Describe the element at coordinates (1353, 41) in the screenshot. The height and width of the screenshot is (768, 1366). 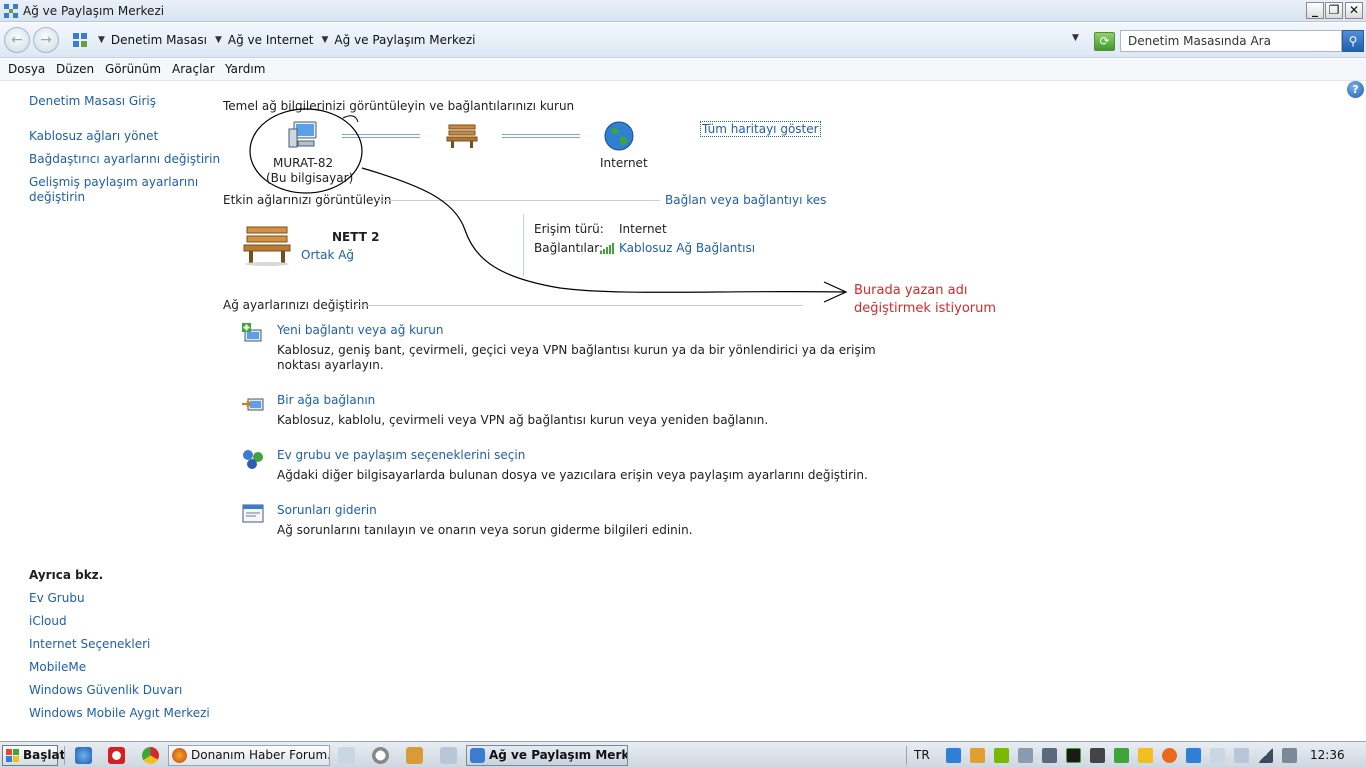
I see `search-icon: ⚲` at that location.